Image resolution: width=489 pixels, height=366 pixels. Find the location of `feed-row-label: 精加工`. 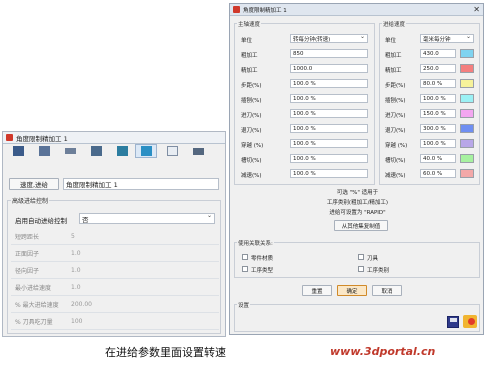

feed-row-label: 精加工 is located at coordinates (393, 71).